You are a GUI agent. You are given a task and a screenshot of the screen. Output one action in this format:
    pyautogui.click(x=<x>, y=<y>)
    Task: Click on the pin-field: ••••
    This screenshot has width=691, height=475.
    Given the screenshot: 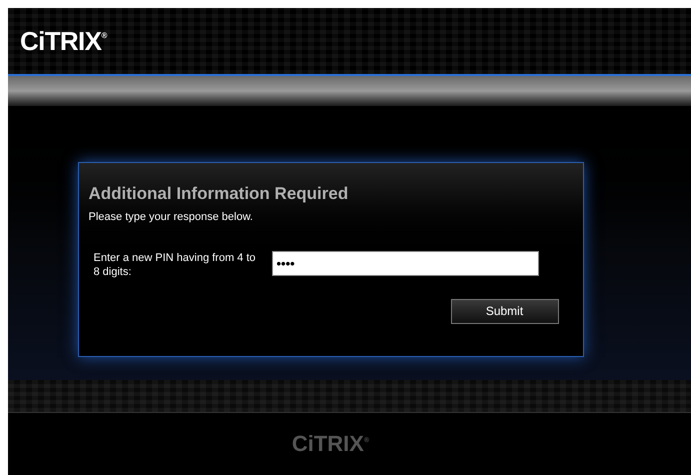 What is the action you would take?
    pyautogui.click(x=405, y=263)
    